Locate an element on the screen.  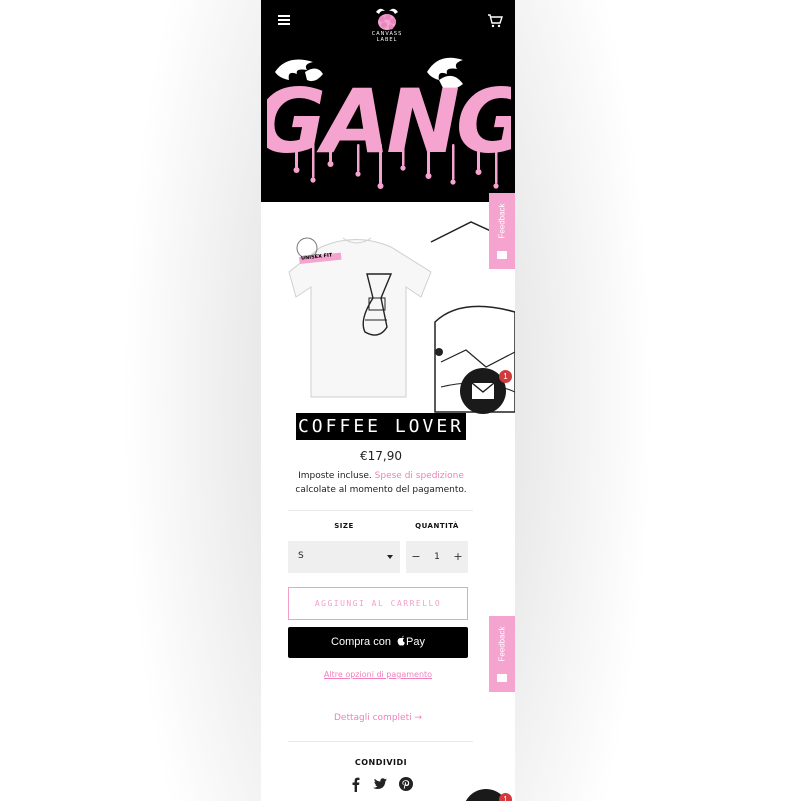
apple-pay-button: Compra con Pay is located at coordinates (378, 642).